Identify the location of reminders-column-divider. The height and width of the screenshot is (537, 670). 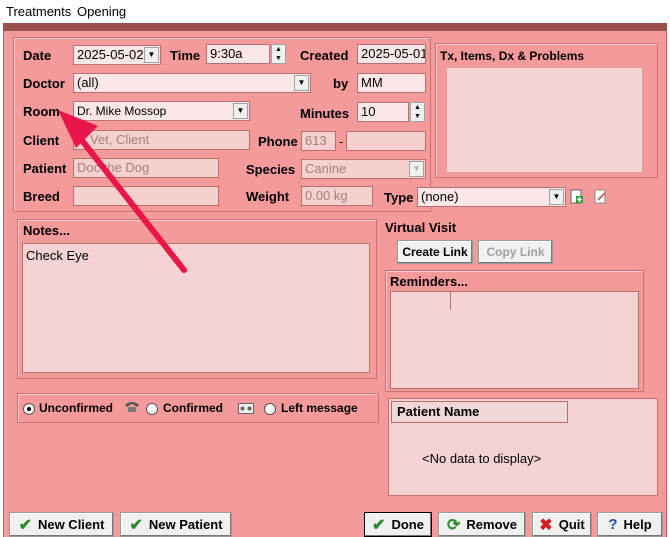
(450, 301).